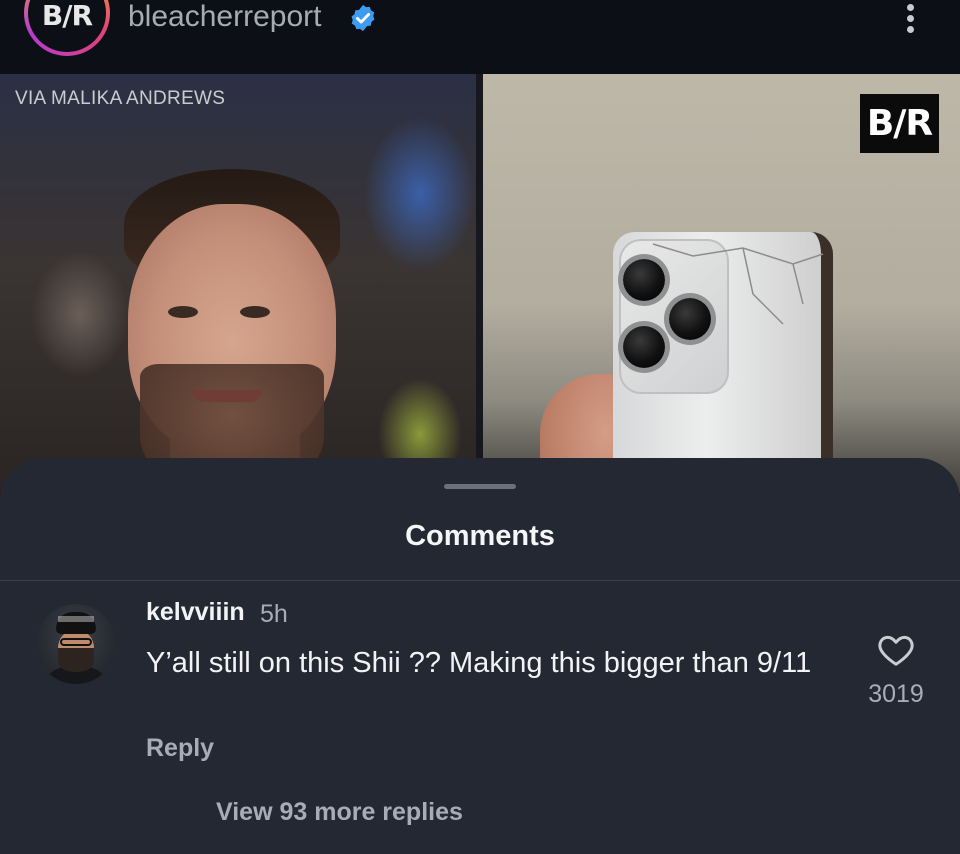 This screenshot has height=854, width=960. Describe the element at coordinates (255, 312) in the screenshot. I see `right-eye` at that location.